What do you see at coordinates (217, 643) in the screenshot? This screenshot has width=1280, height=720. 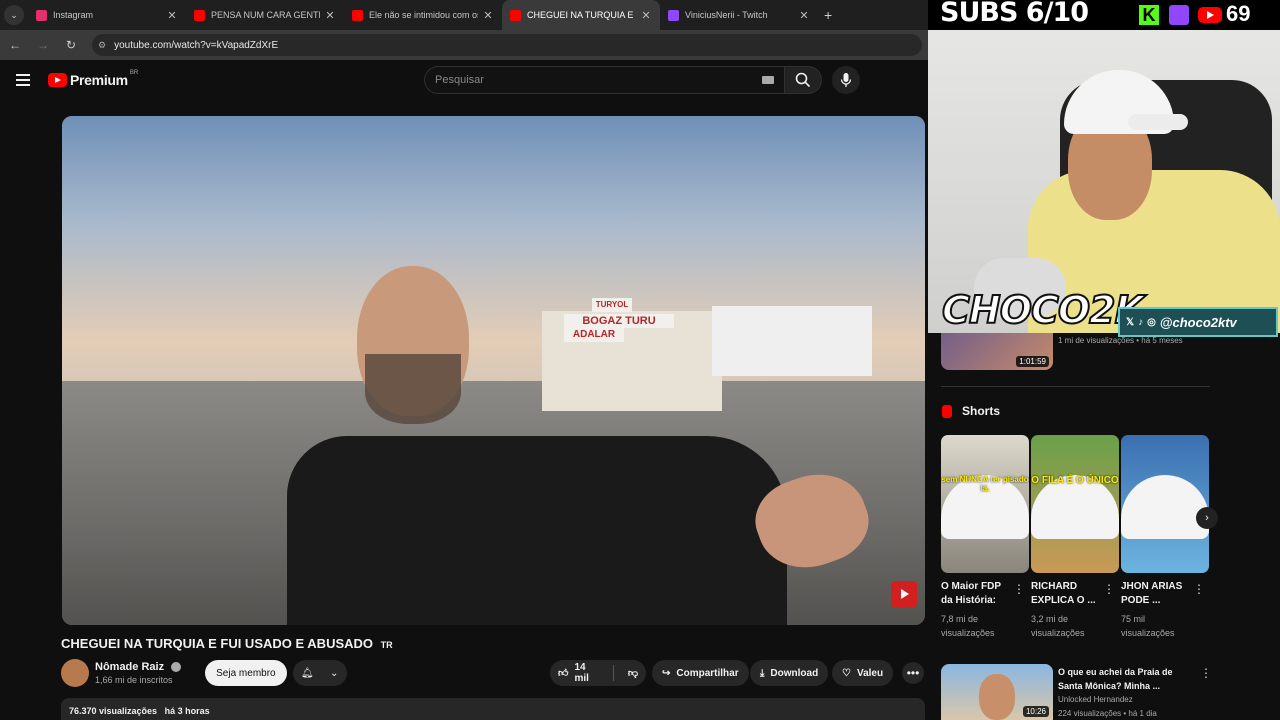 I see `video-title-text: CHEGUEI NA TURQUIA E FUI USADO E ABUSADO` at bounding box center [217, 643].